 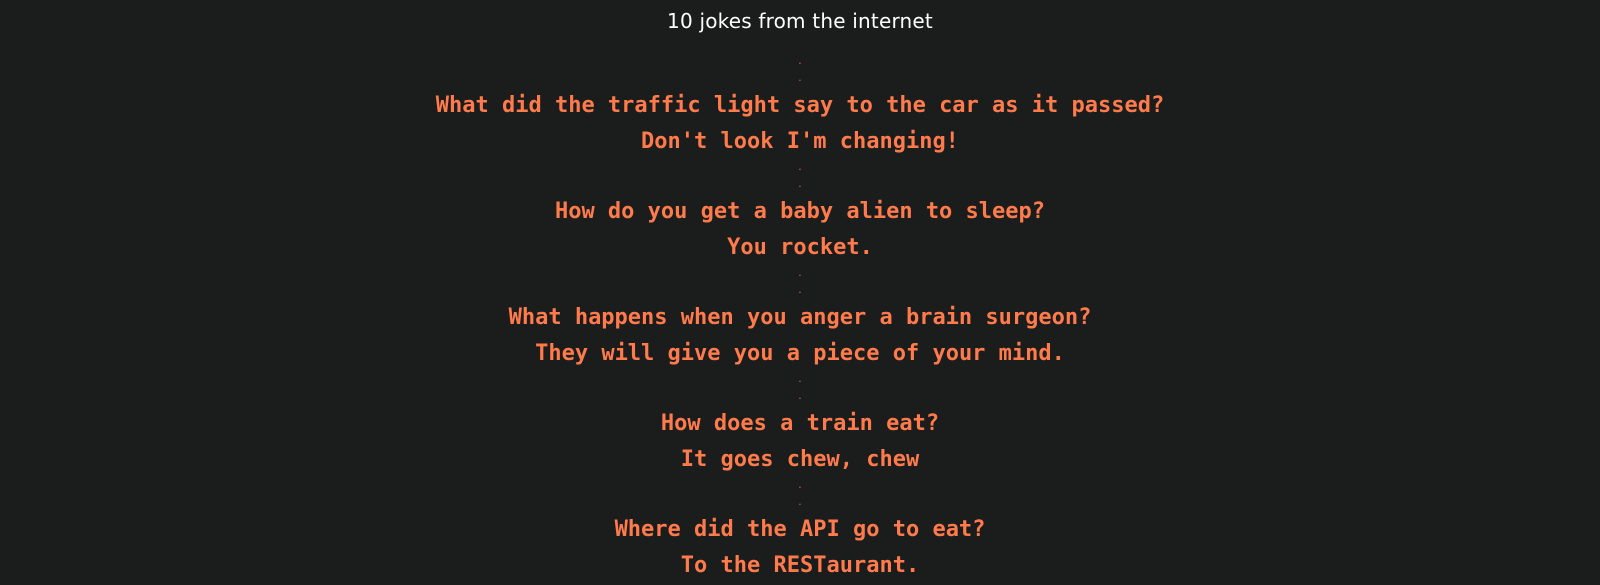 I want to click on joke-answer: It goes chew, chew, so click(x=800, y=459).